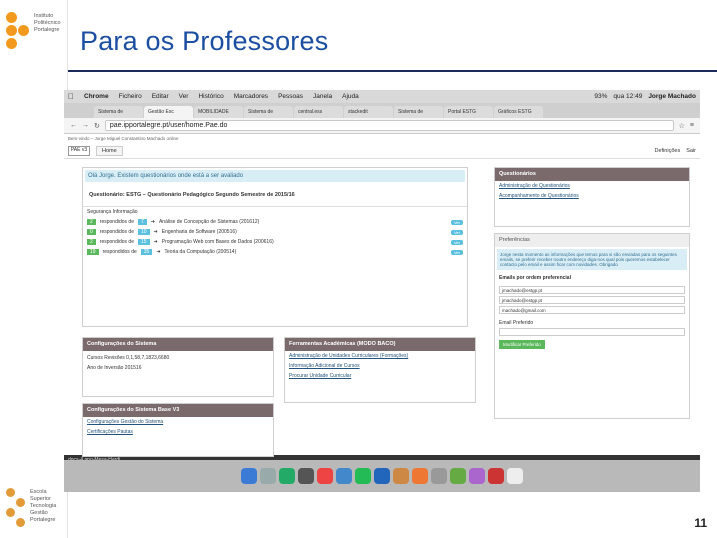  Describe the element at coordinates (168, 112) in the screenshot. I see `browser-tab: Gestão Esc` at that location.